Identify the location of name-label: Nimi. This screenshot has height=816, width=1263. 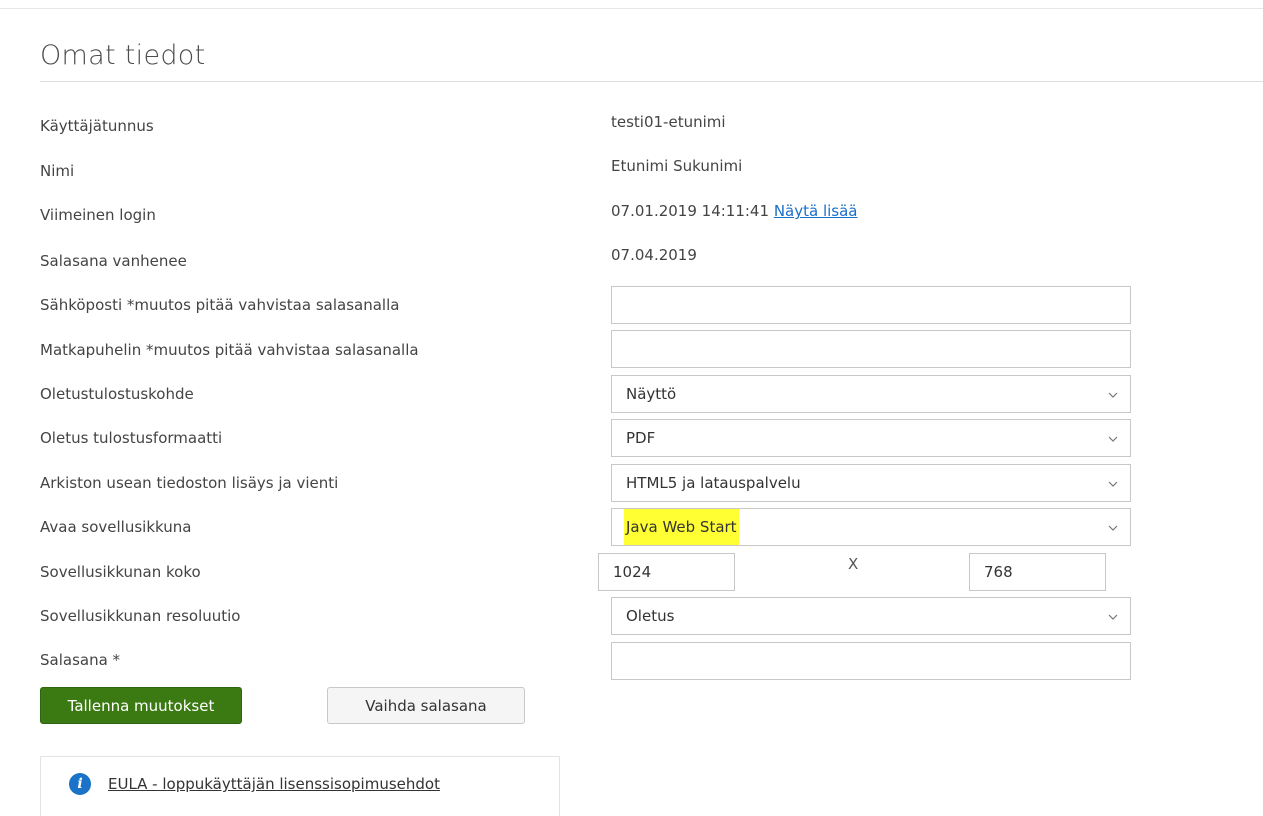
(57, 171).